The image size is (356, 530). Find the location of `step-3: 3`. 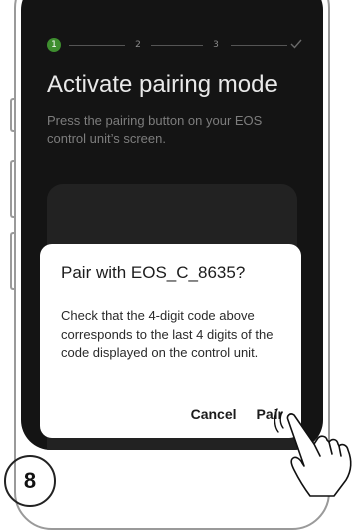

step-3: 3 is located at coordinates (216, 45).